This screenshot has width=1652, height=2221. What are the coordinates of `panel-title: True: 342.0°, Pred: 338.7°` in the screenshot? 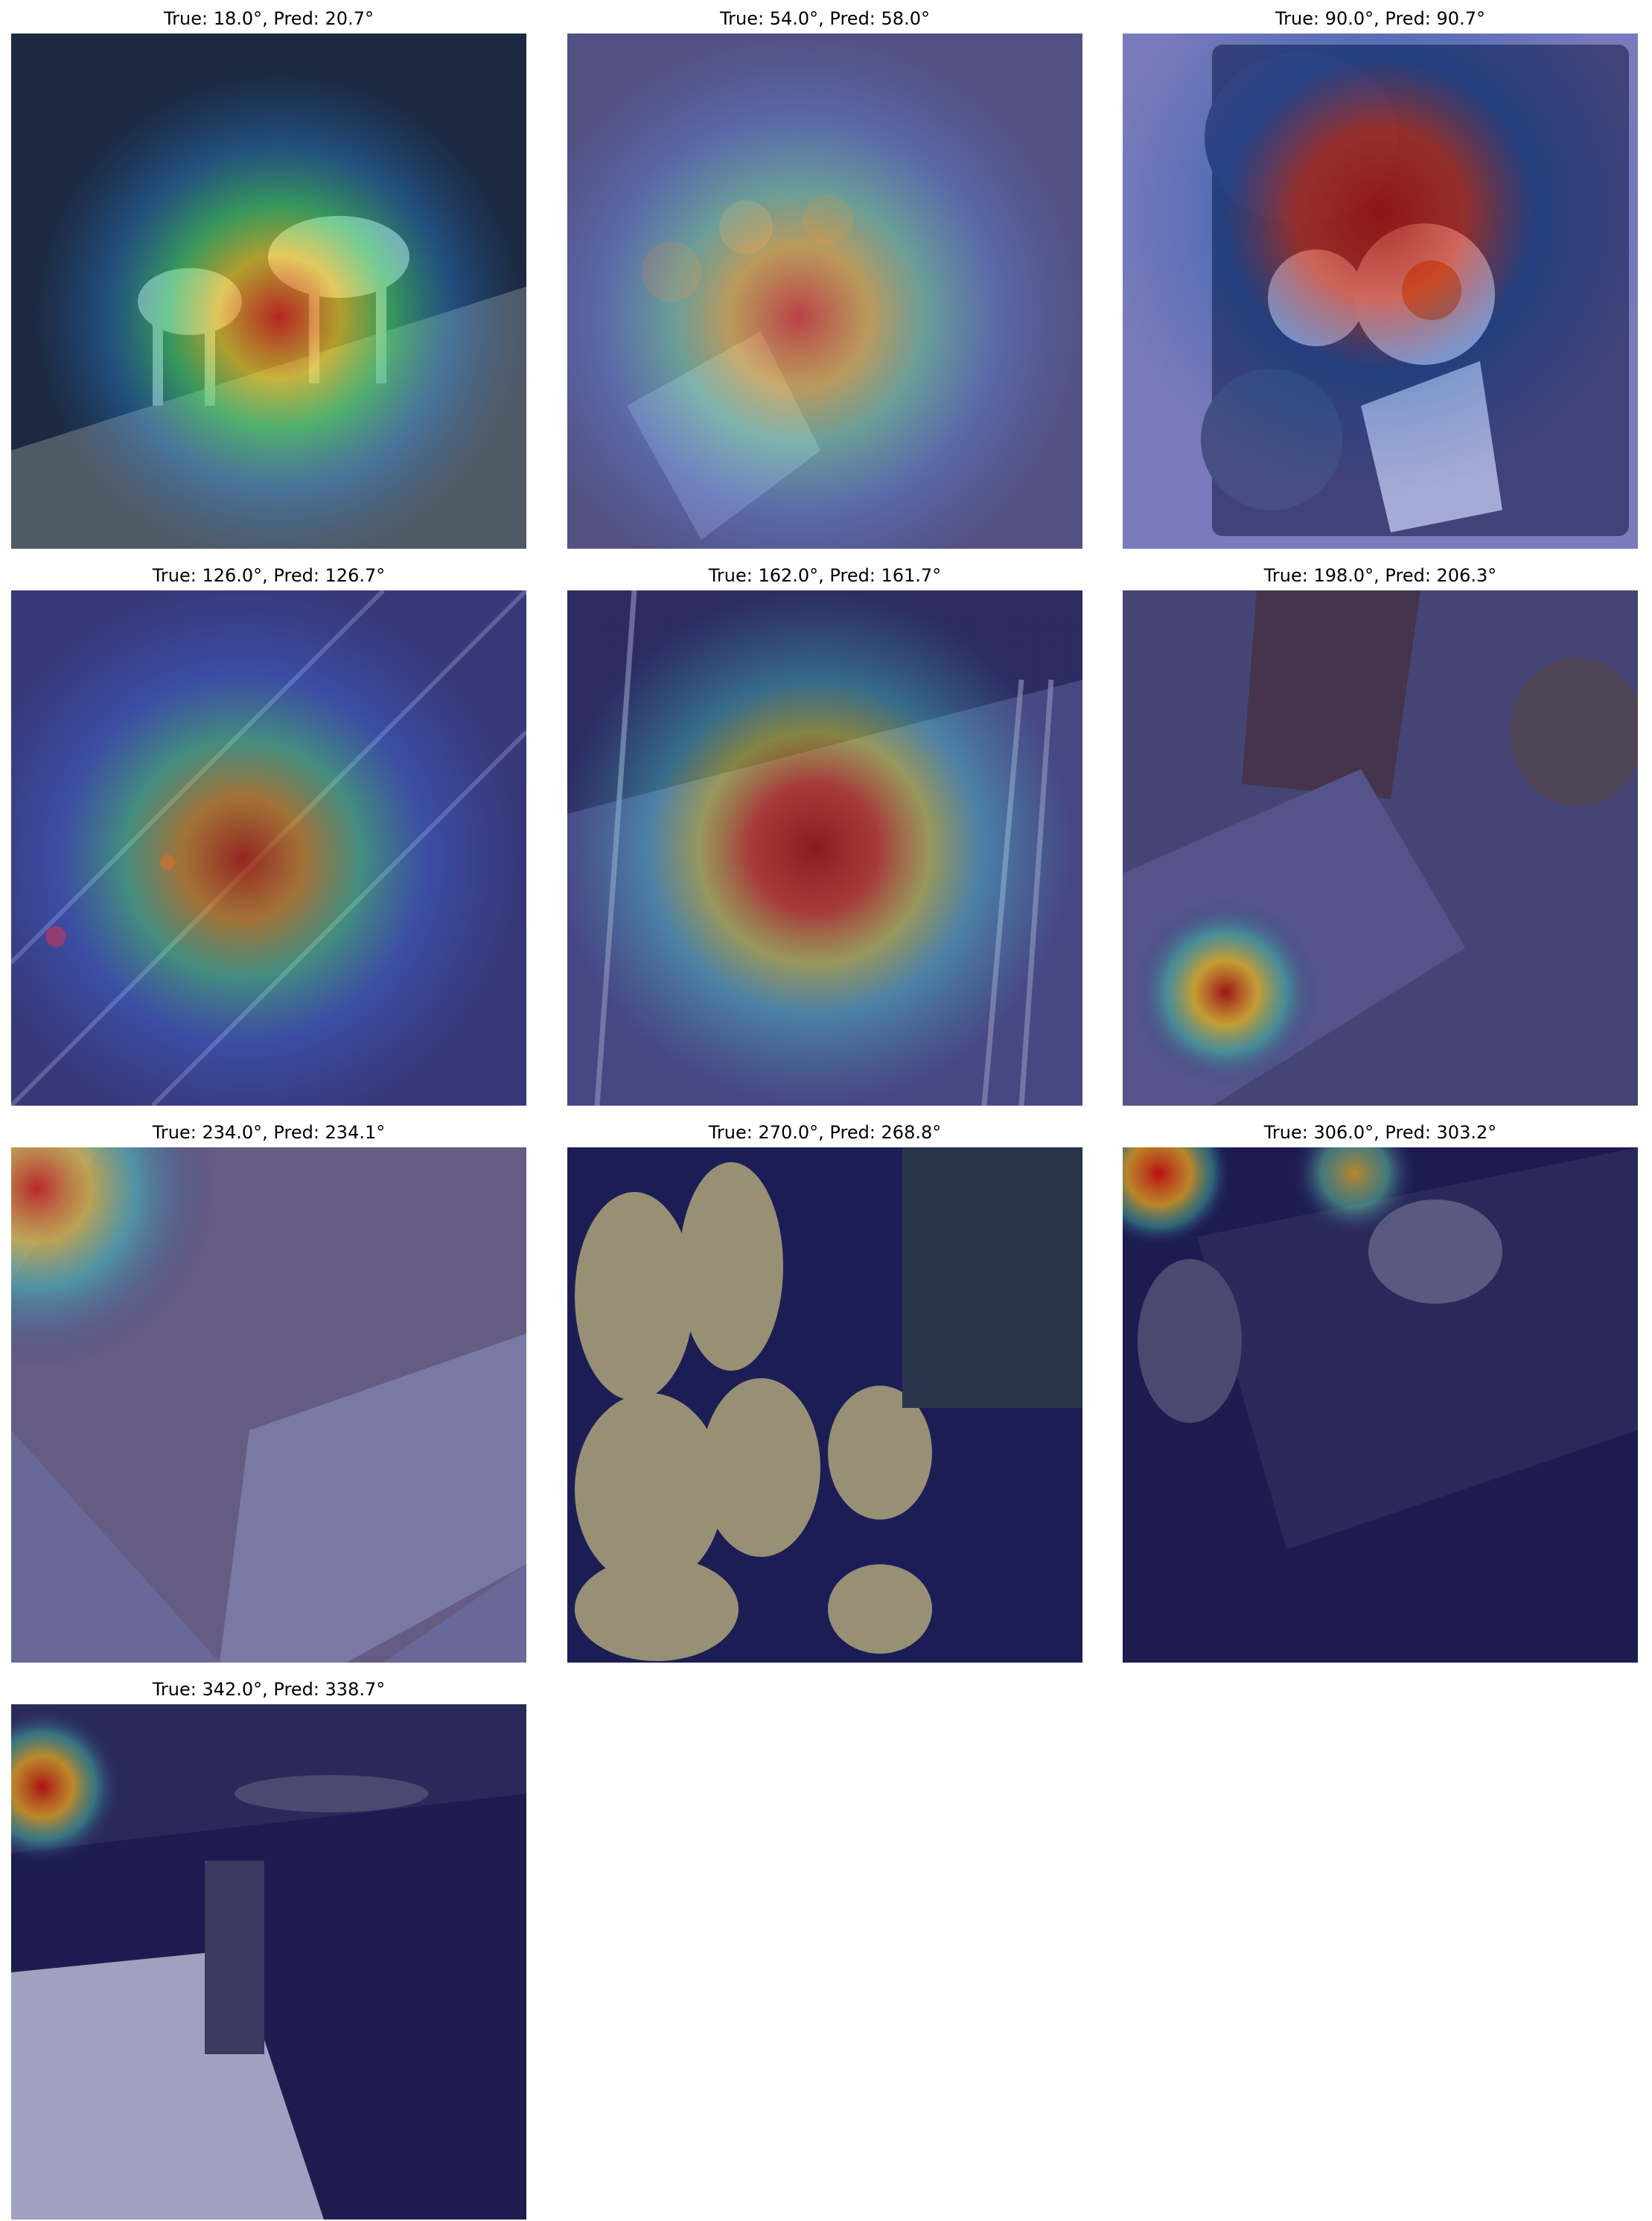 It's located at (269, 1689).